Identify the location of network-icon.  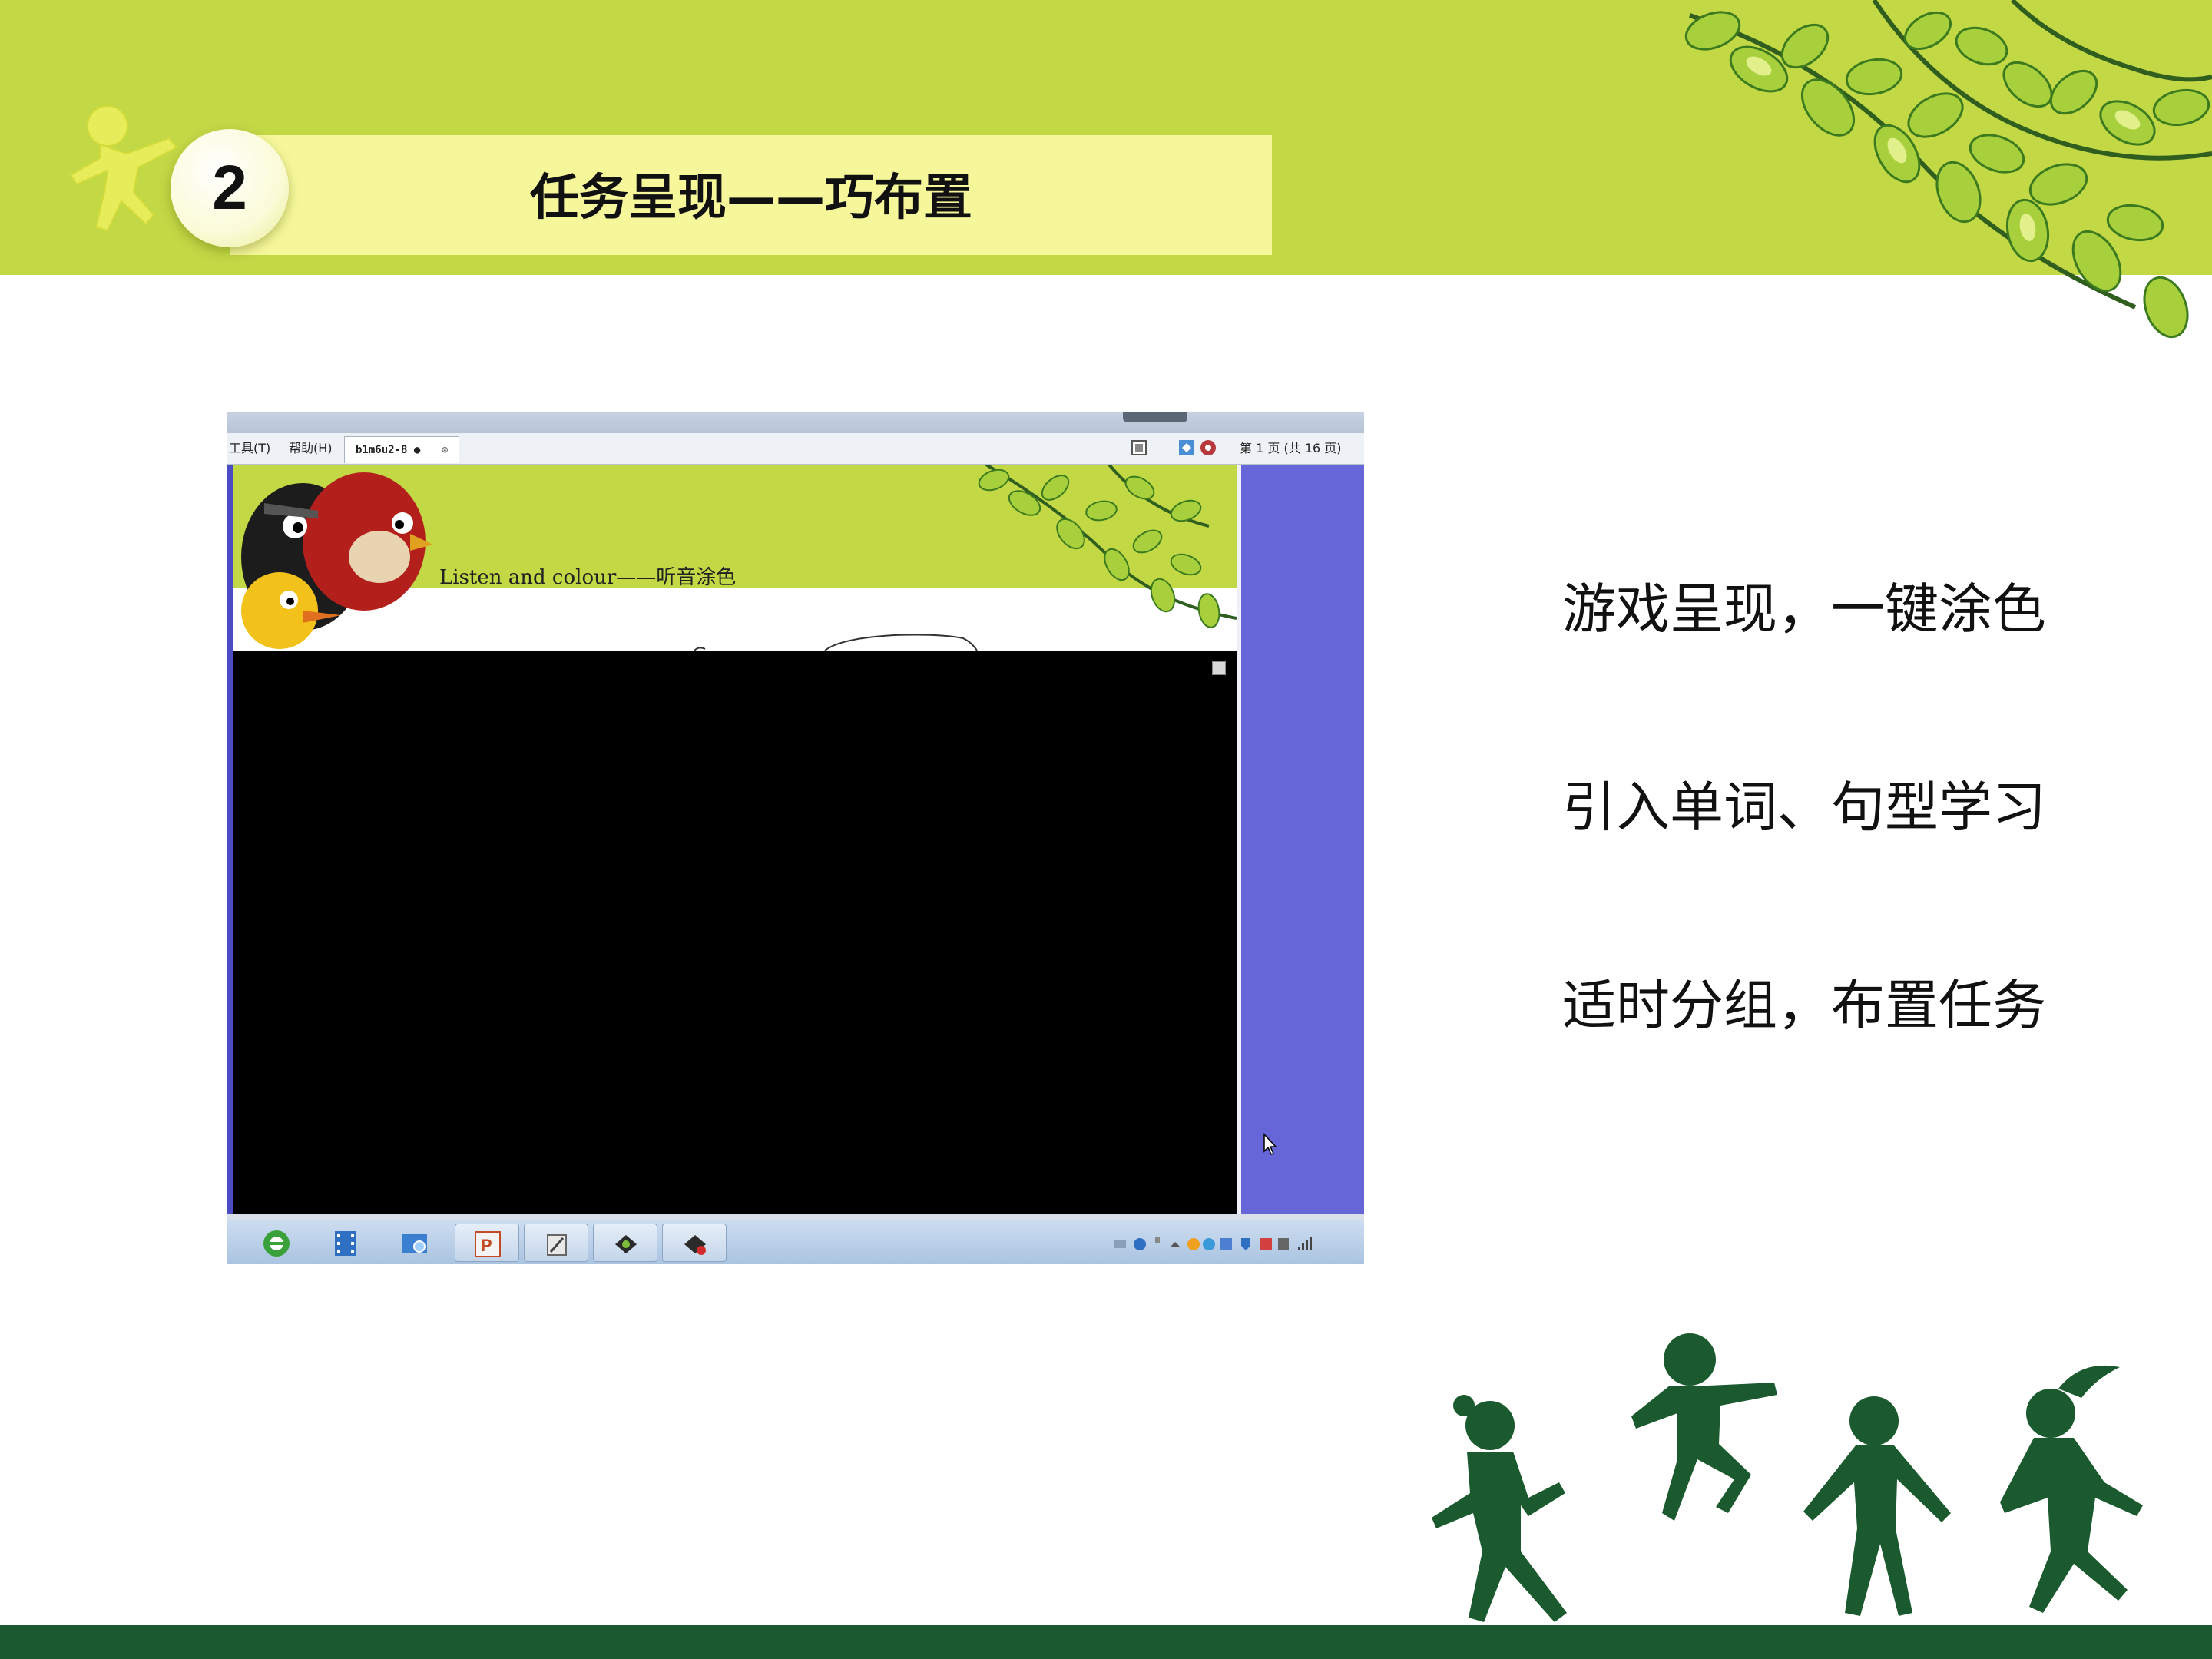
(415, 1243).